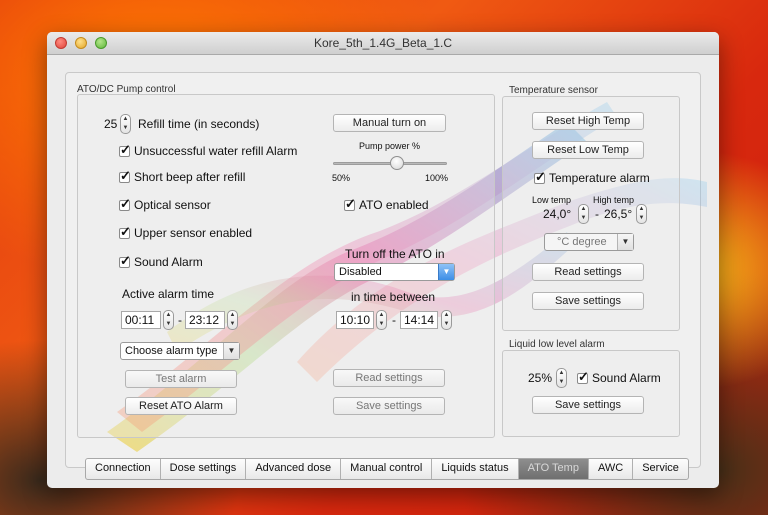 This screenshot has height=515, width=768. Describe the element at coordinates (199, 124) in the screenshot. I see `refill-time-label: Refill time (in seconds)` at that location.